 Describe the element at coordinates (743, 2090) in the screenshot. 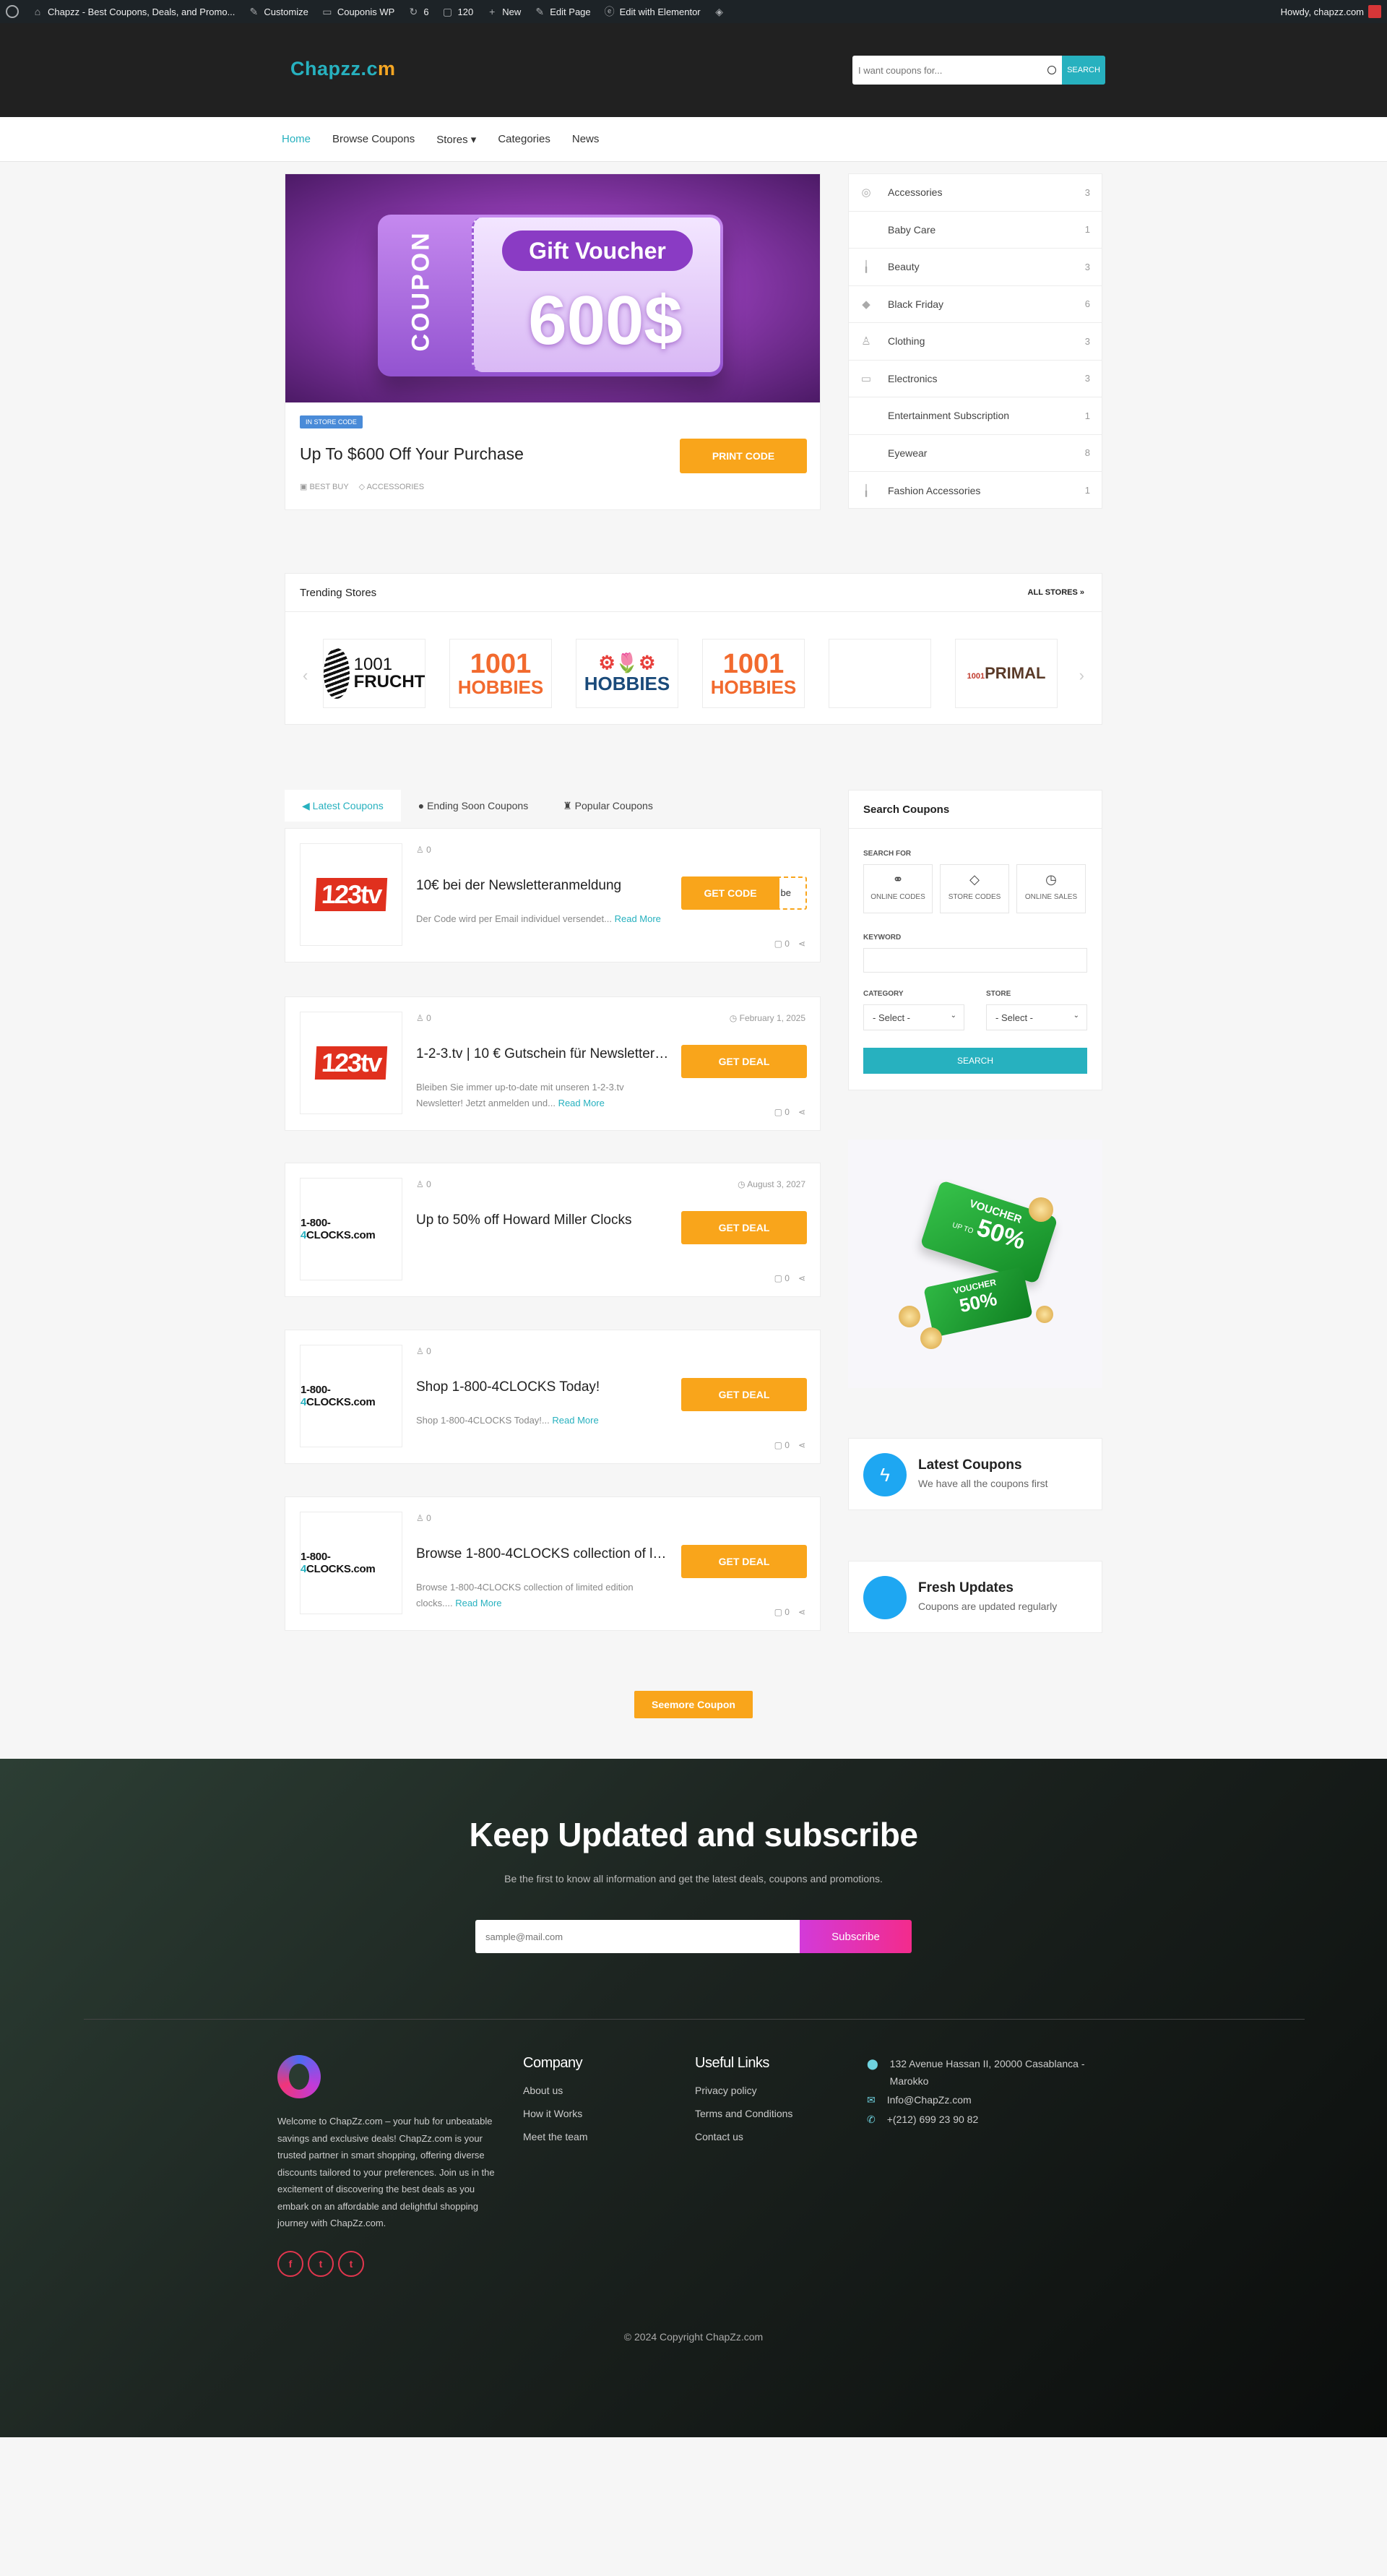

I see `privacy-link: Privacy policy` at that location.